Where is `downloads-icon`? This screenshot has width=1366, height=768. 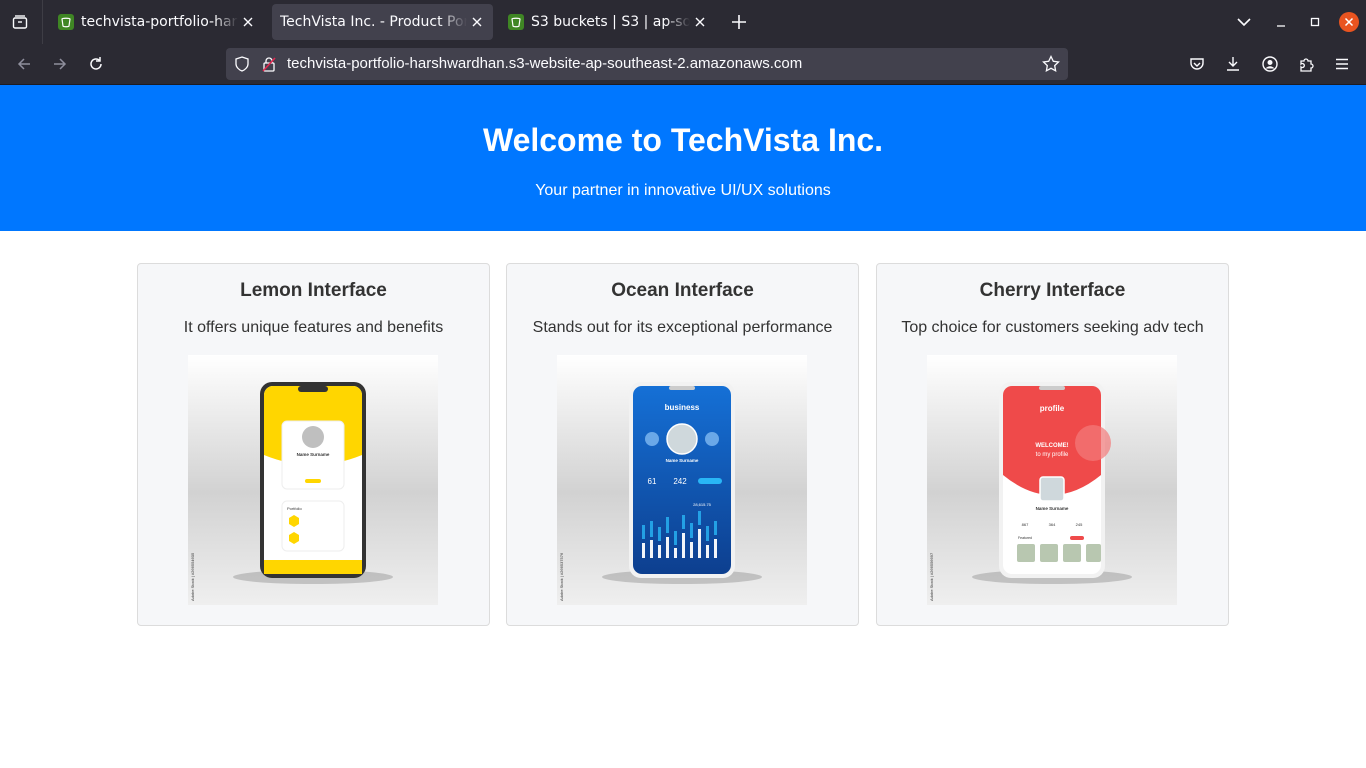
downloads-icon is located at coordinates (1233, 64).